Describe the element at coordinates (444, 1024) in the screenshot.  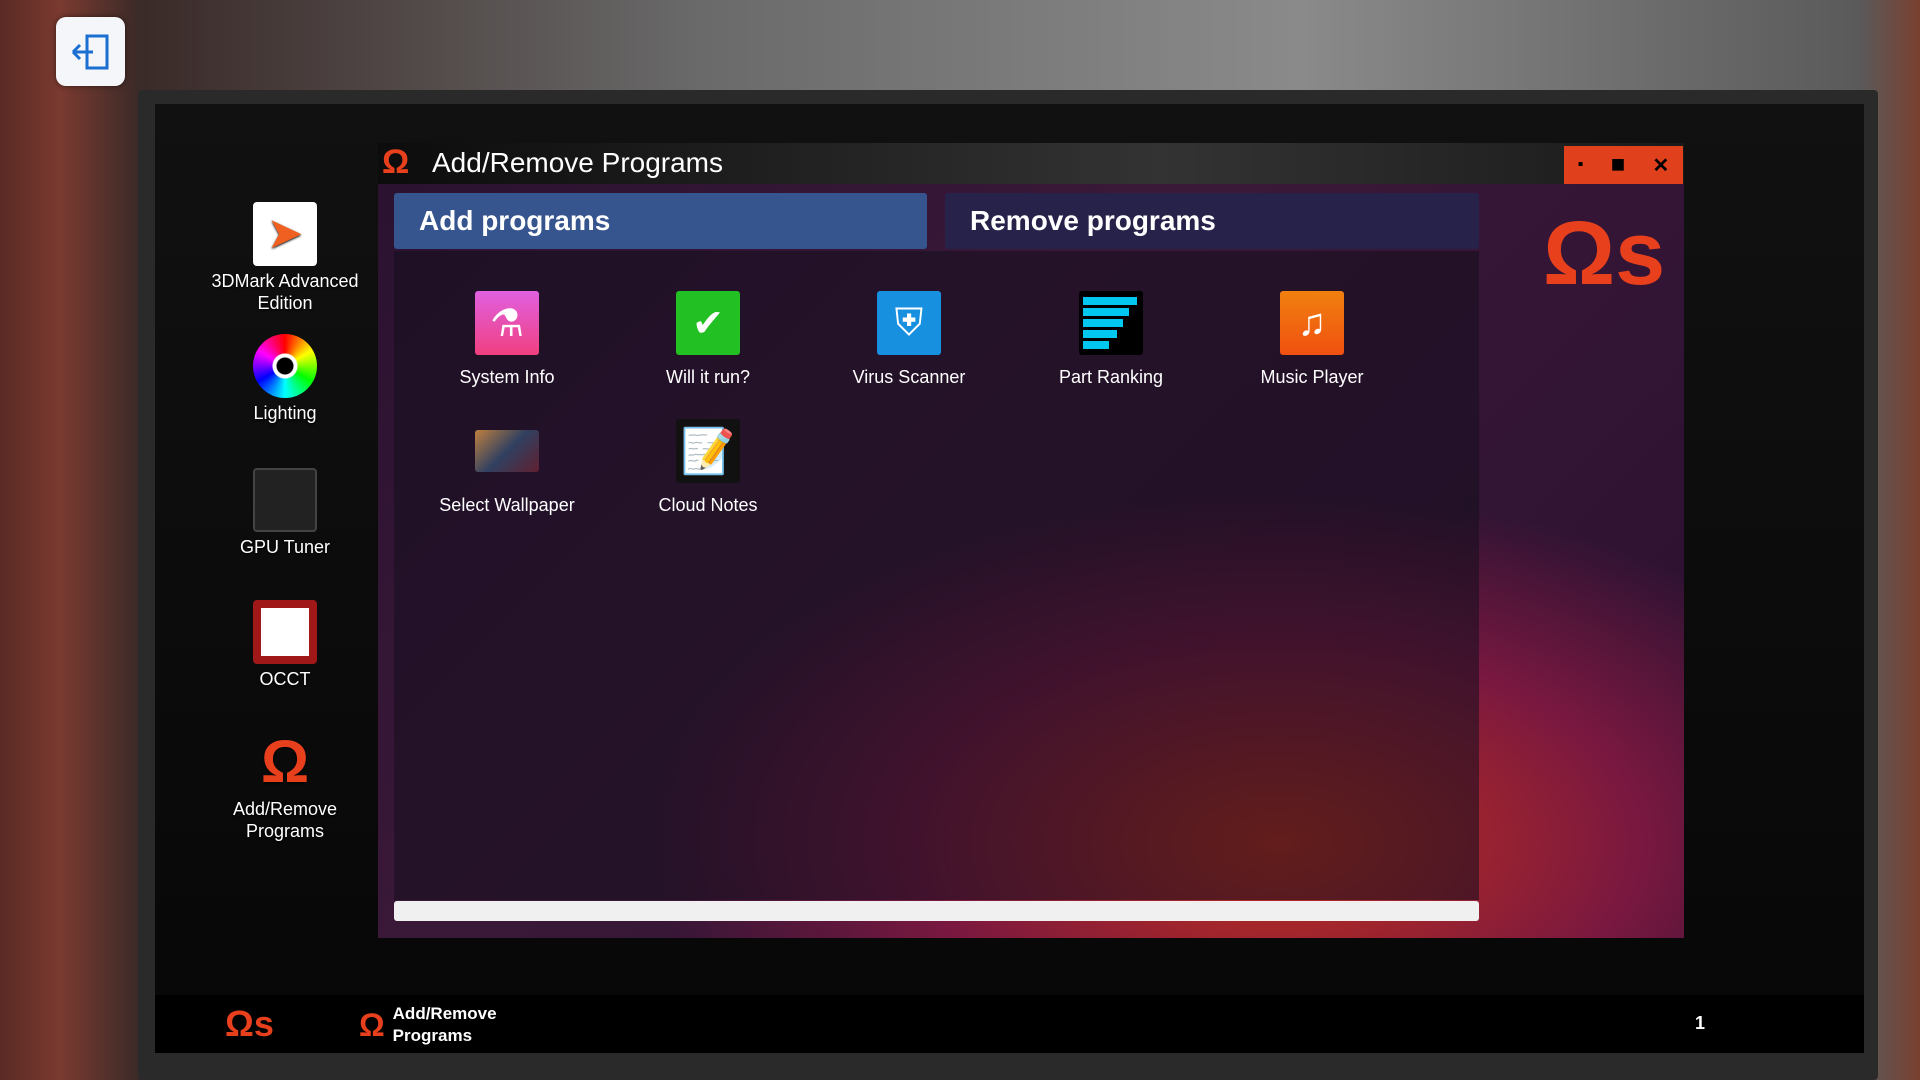
I see `taskbar-item-label: Add/Remove Programs` at that location.